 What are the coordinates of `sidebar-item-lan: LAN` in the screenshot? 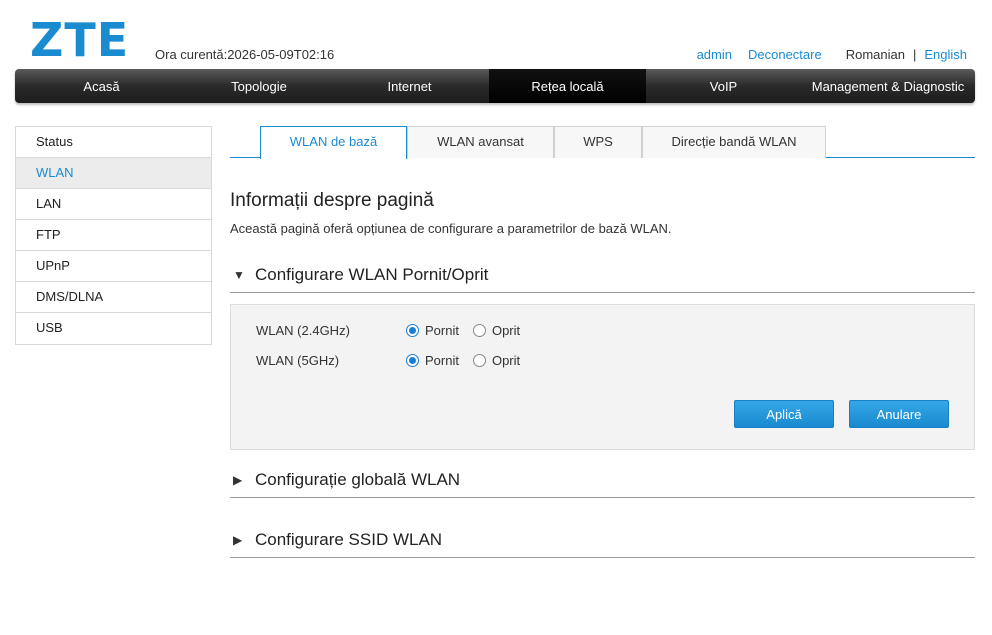 It's located at (113, 204).